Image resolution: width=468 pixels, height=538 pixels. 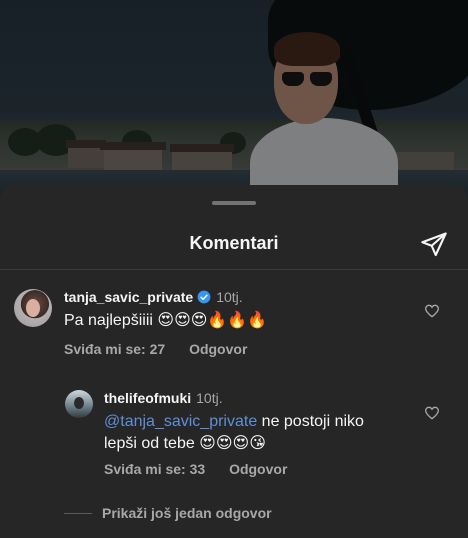 What do you see at coordinates (234, 243) in the screenshot?
I see `sheet-title: Komentari` at bounding box center [234, 243].